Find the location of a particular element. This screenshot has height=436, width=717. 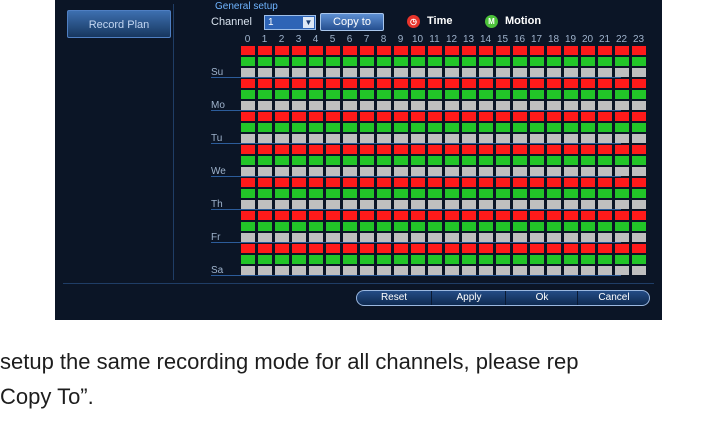

sidebar-item-record-plan: Record Plan is located at coordinates (119, 24).